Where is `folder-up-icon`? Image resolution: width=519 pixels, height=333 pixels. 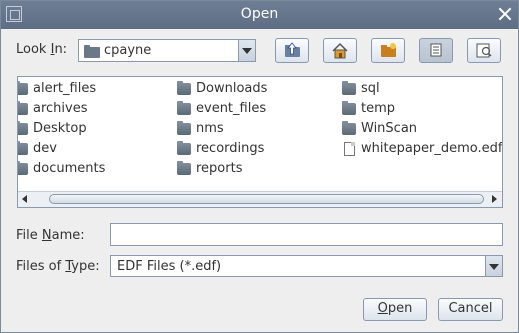
folder-up-icon is located at coordinates (292, 49).